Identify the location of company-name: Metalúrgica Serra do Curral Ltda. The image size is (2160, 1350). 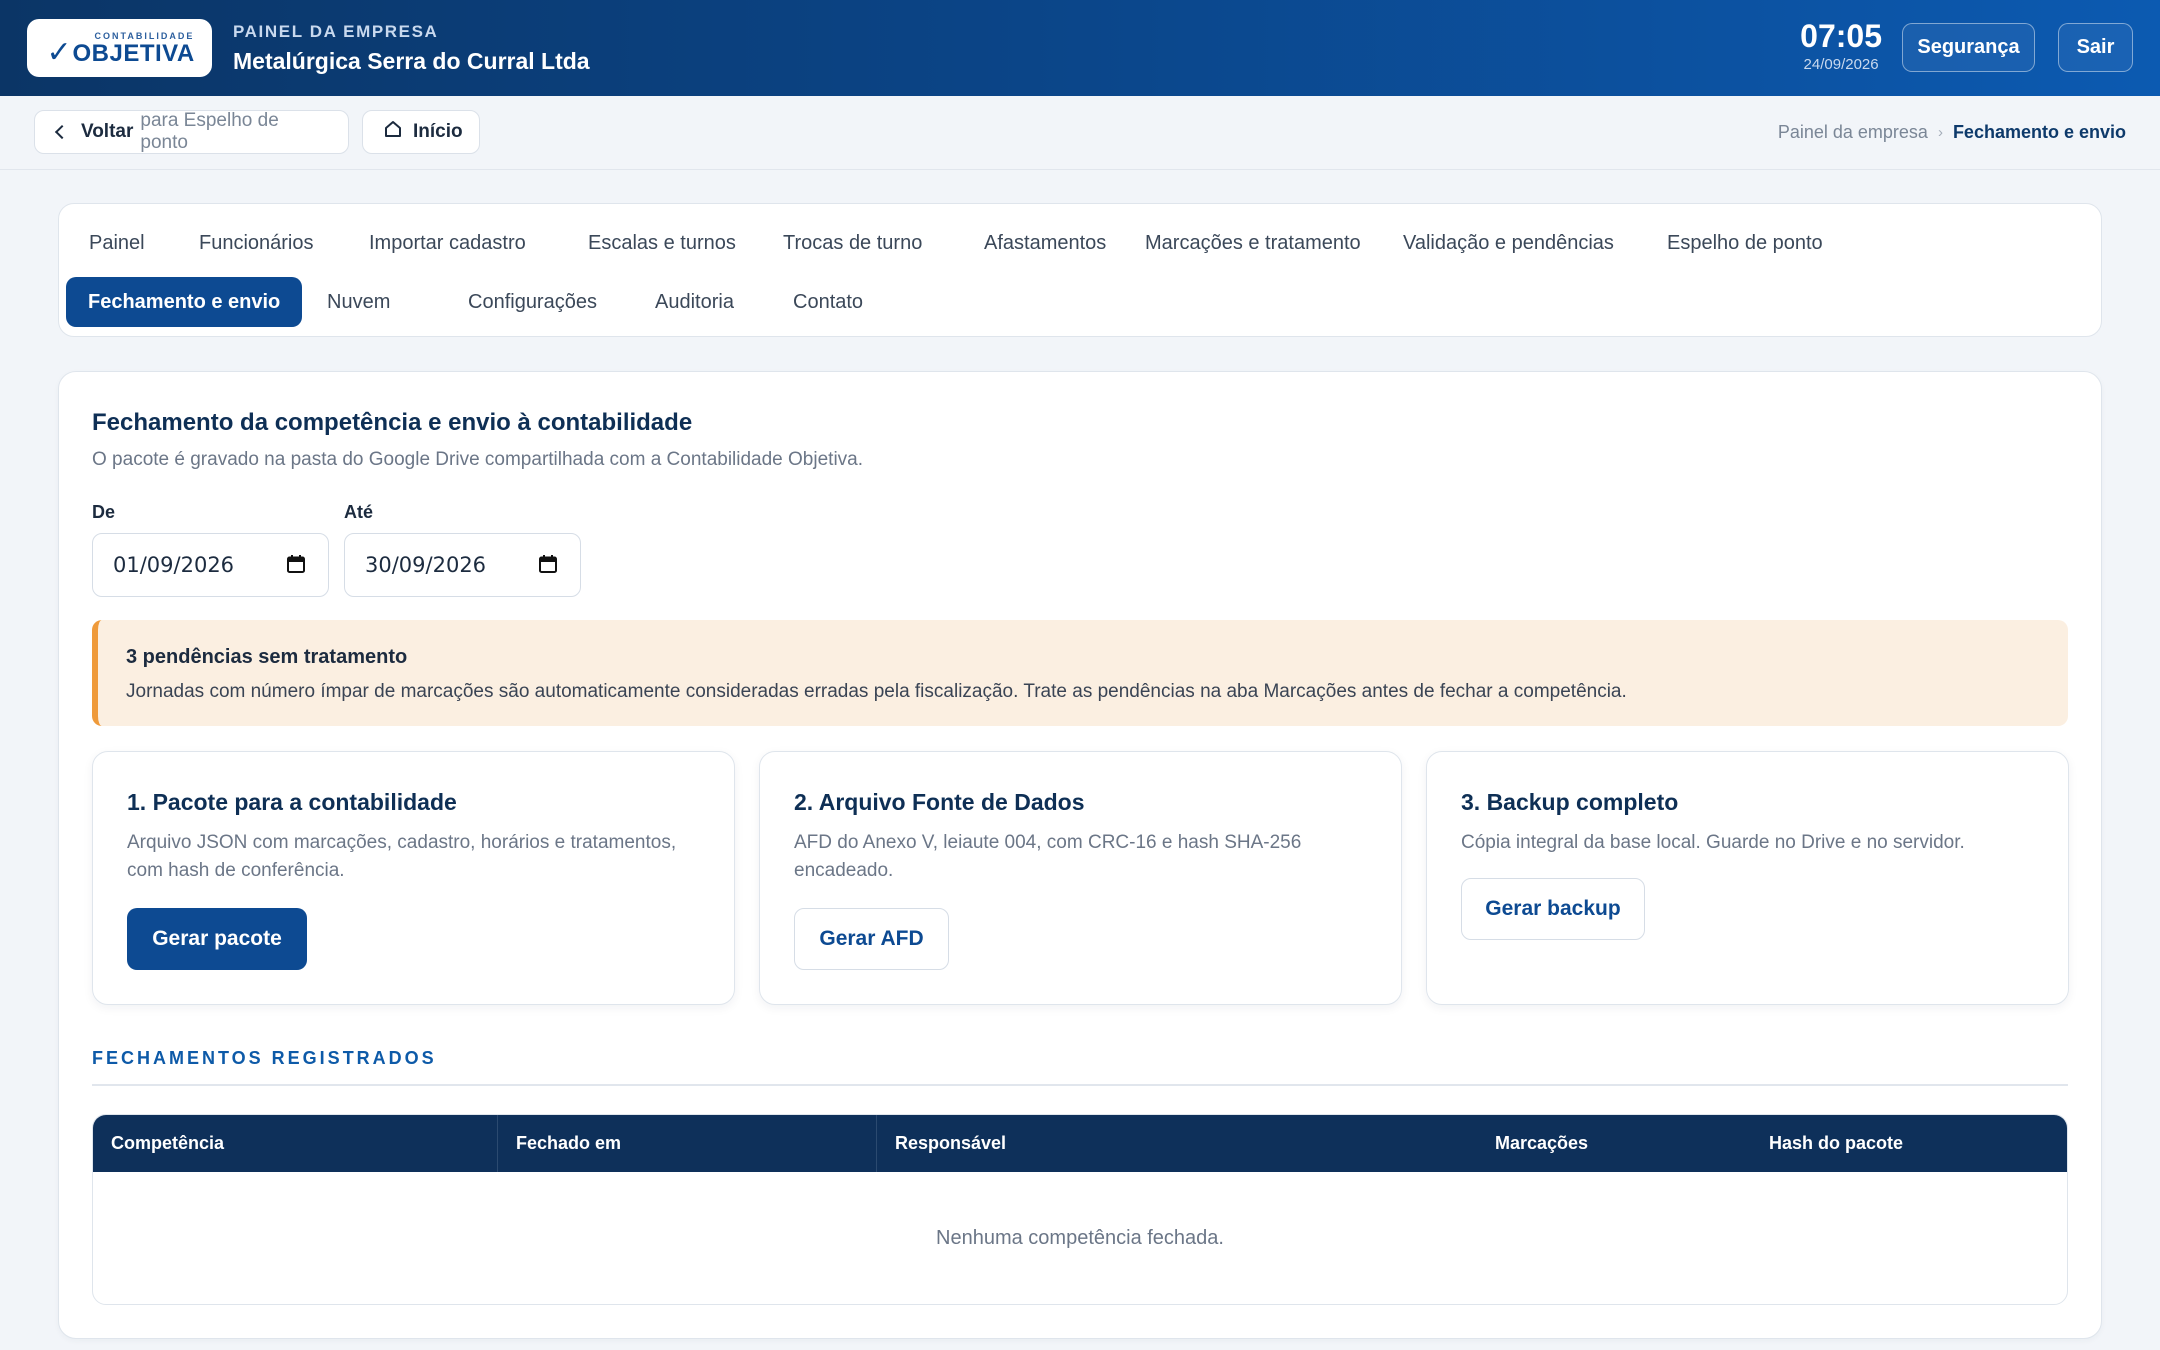
(411, 61).